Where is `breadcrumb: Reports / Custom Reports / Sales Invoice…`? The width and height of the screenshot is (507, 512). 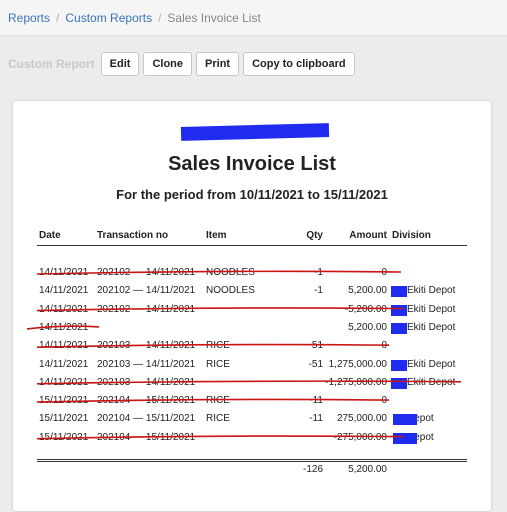
breadcrumb: Reports / Custom Reports / Sales Invoice… is located at coordinates (253, 18).